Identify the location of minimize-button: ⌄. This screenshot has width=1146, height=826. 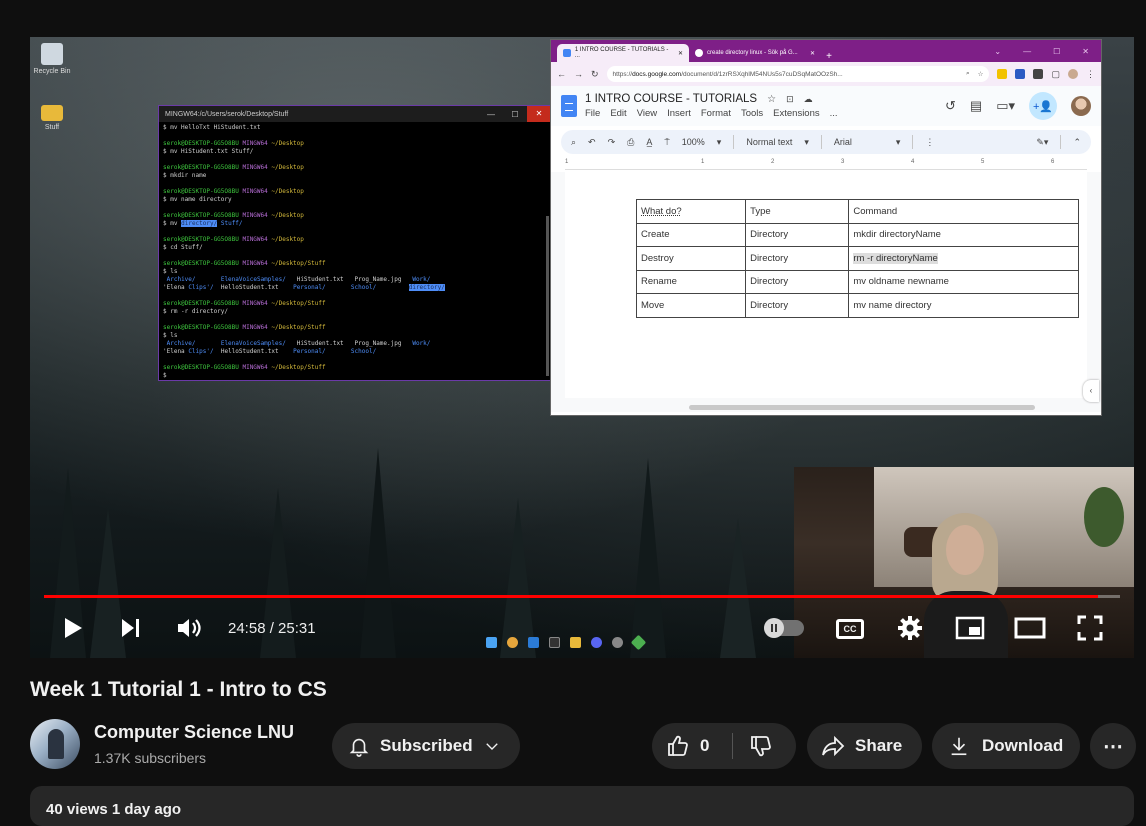
(997, 51).